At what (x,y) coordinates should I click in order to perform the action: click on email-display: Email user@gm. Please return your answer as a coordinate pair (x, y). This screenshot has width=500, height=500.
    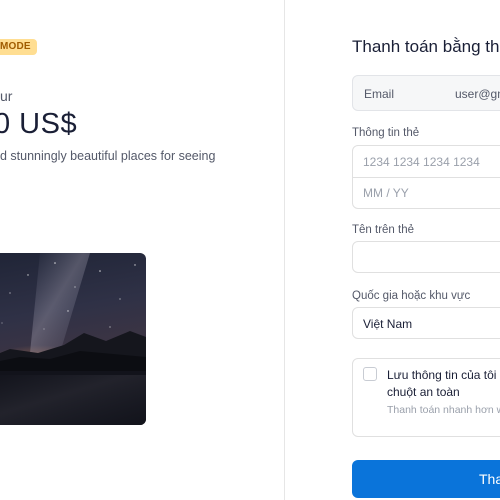
    Looking at the image, I should click on (426, 93).